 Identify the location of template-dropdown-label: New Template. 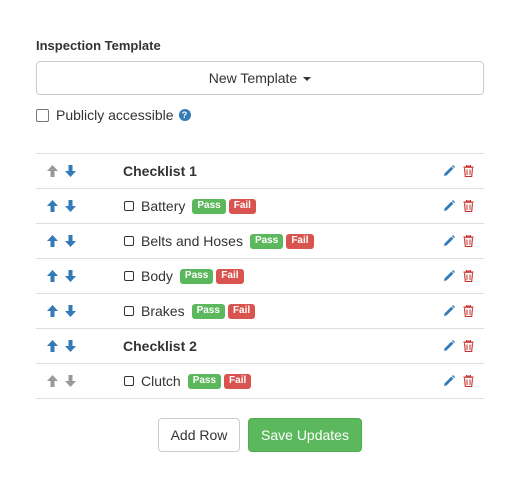
(253, 78).